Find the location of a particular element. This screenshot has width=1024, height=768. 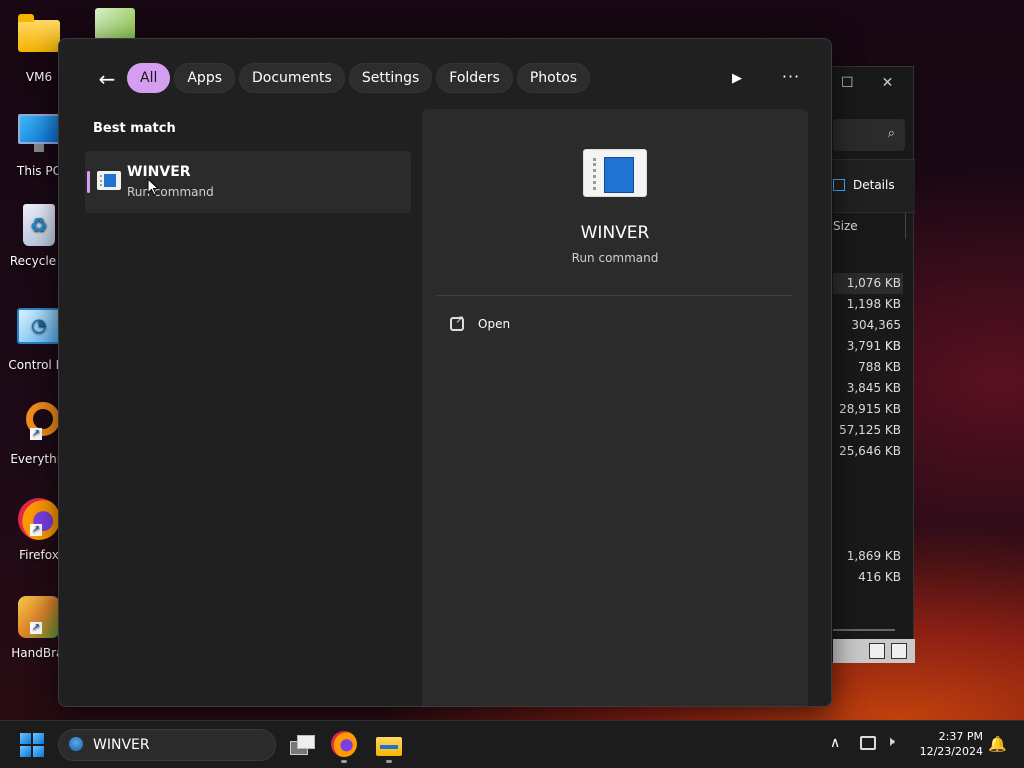

filter-all: All is located at coordinates (149, 78).